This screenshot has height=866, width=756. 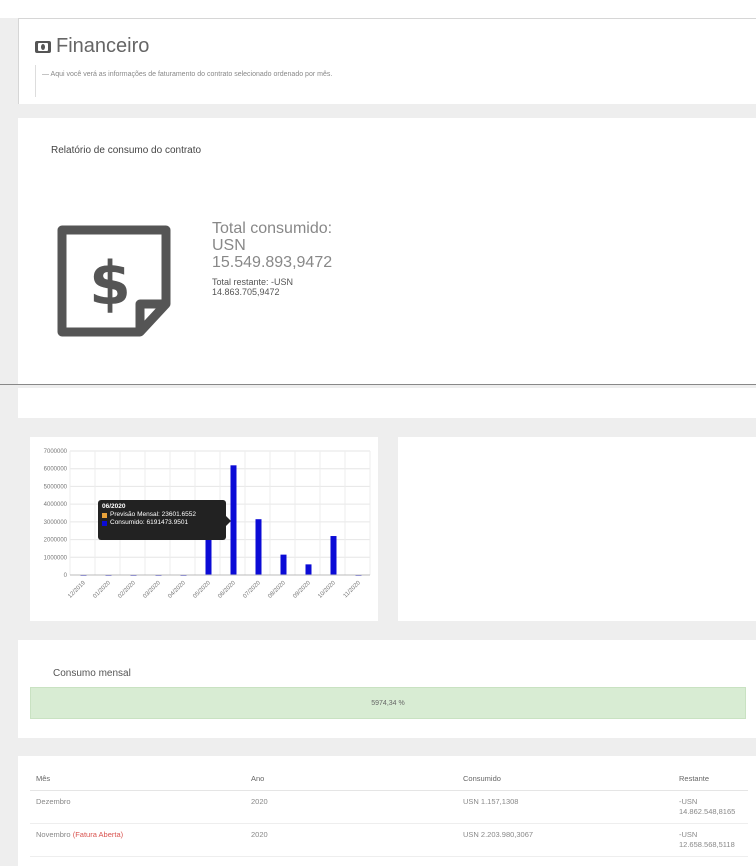 What do you see at coordinates (98, 834) in the screenshot?
I see `open-invoice-badge: (Fatura Aberta)` at bounding box center [98, 834].